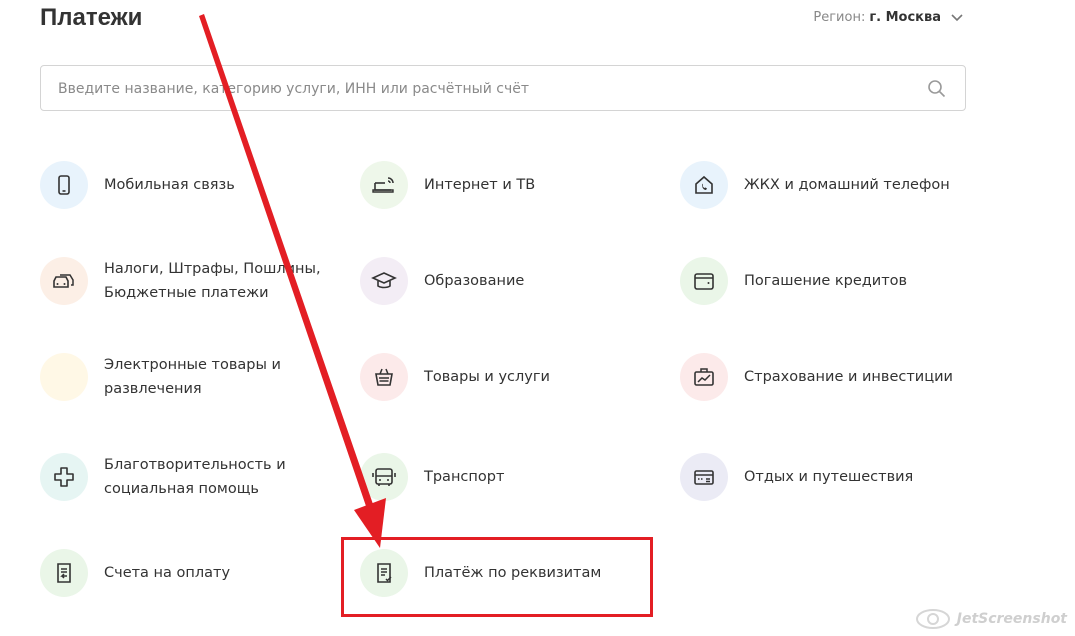  I want to click on category-label: Интернет и ТВ, so click(480, 185).